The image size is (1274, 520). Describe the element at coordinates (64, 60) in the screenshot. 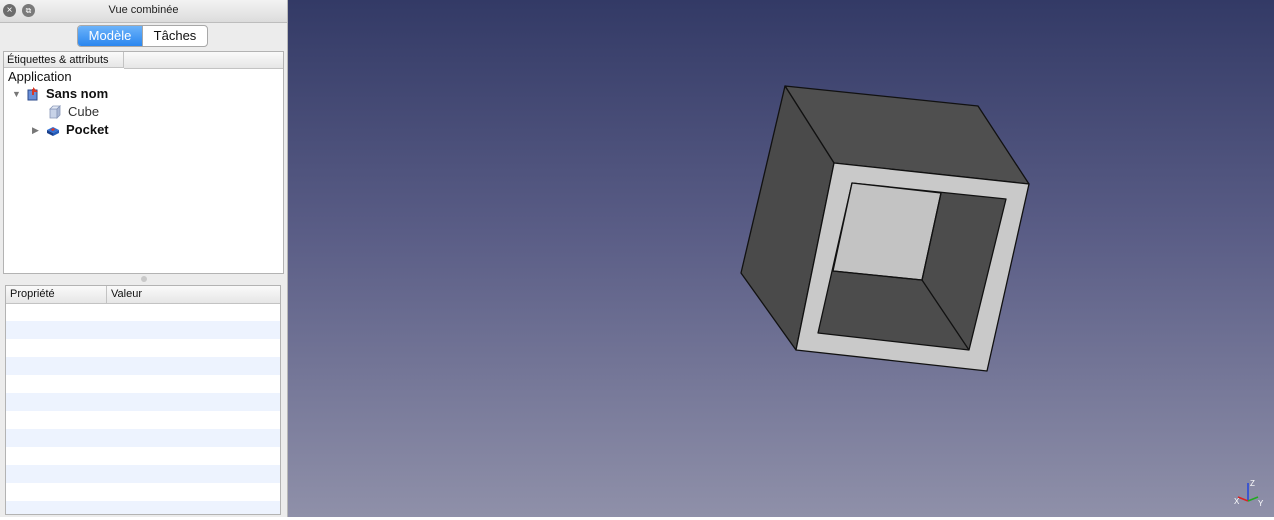

I see `tree-column-header: Étiquettes & attributs` at that location.